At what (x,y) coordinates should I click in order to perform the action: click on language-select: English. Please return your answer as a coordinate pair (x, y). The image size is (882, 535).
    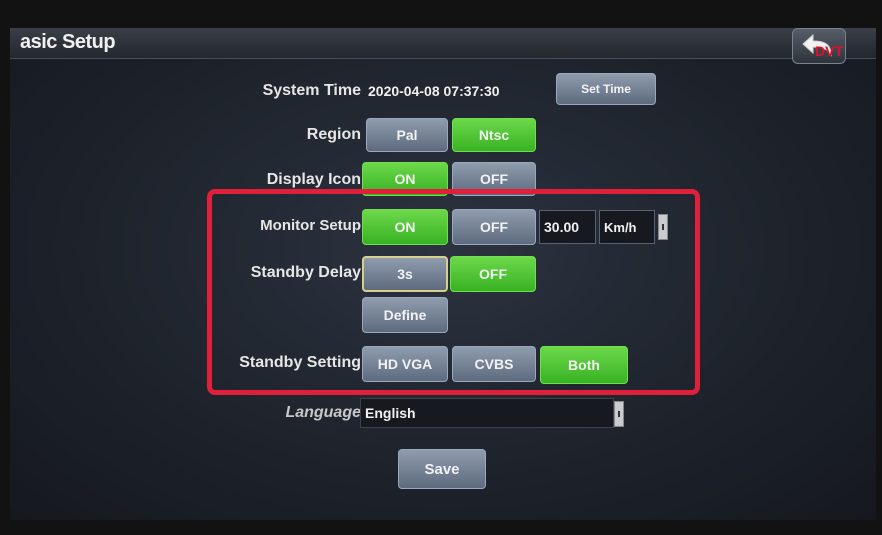
    Looking at the image, I should click on (487, 413).